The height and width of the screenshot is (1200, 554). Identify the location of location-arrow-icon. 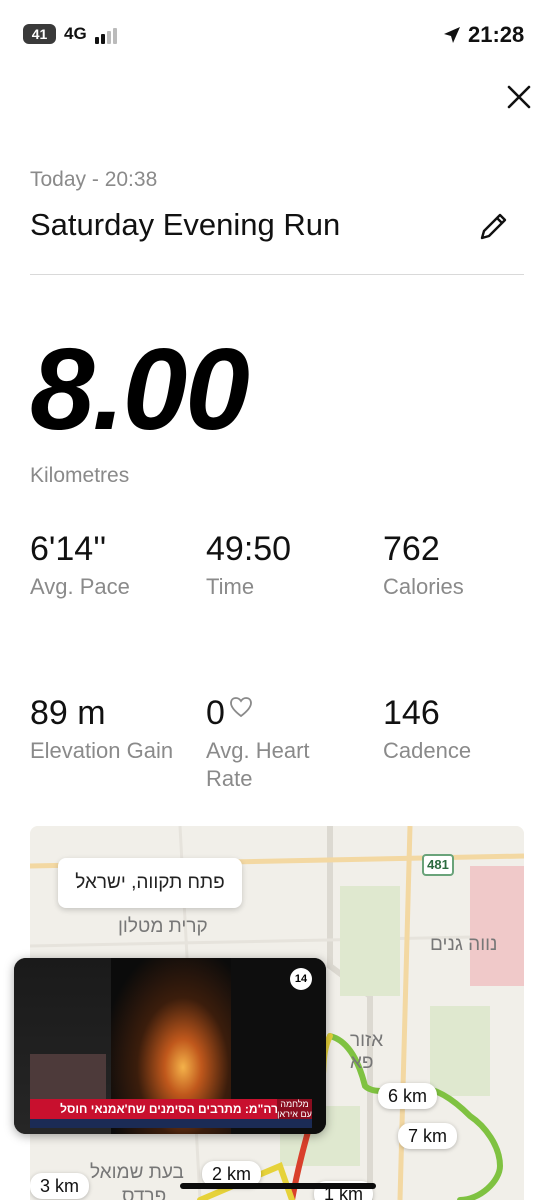
(452, 35).